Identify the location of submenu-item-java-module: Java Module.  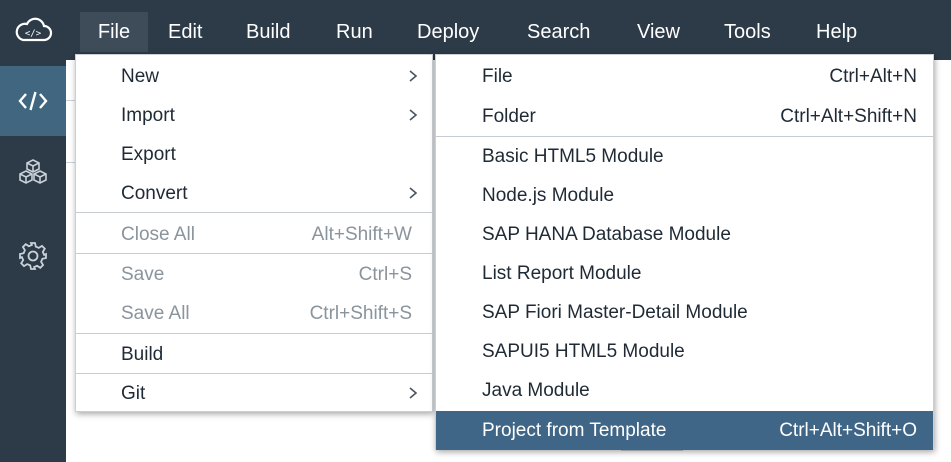
(684, 390).